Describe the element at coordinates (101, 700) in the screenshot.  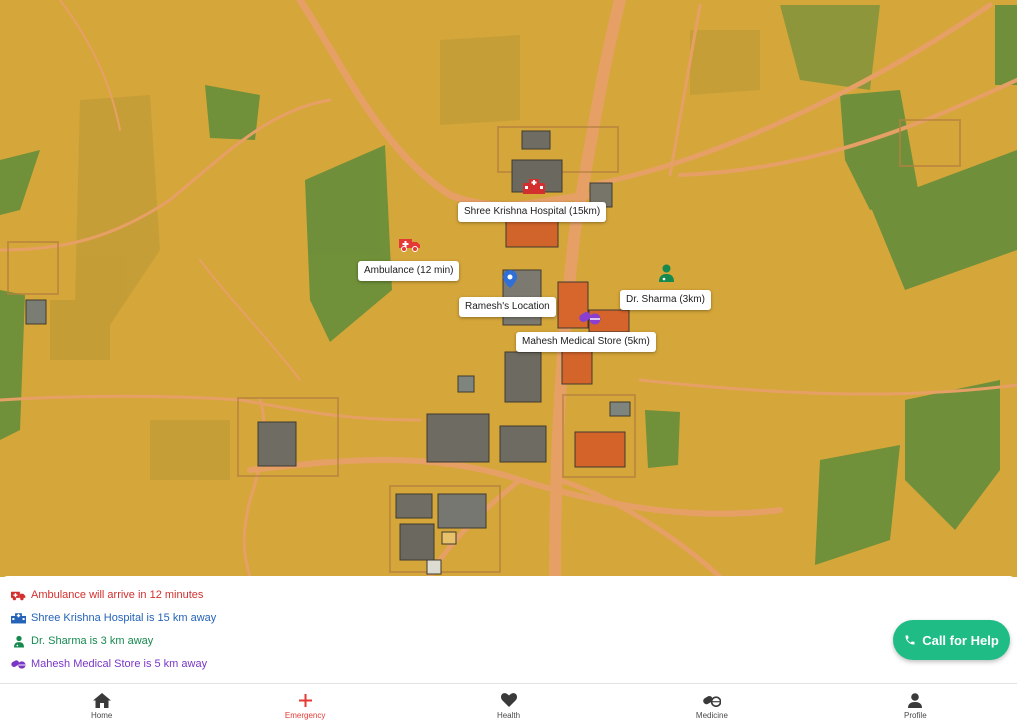
I see `home-icon` at that location.